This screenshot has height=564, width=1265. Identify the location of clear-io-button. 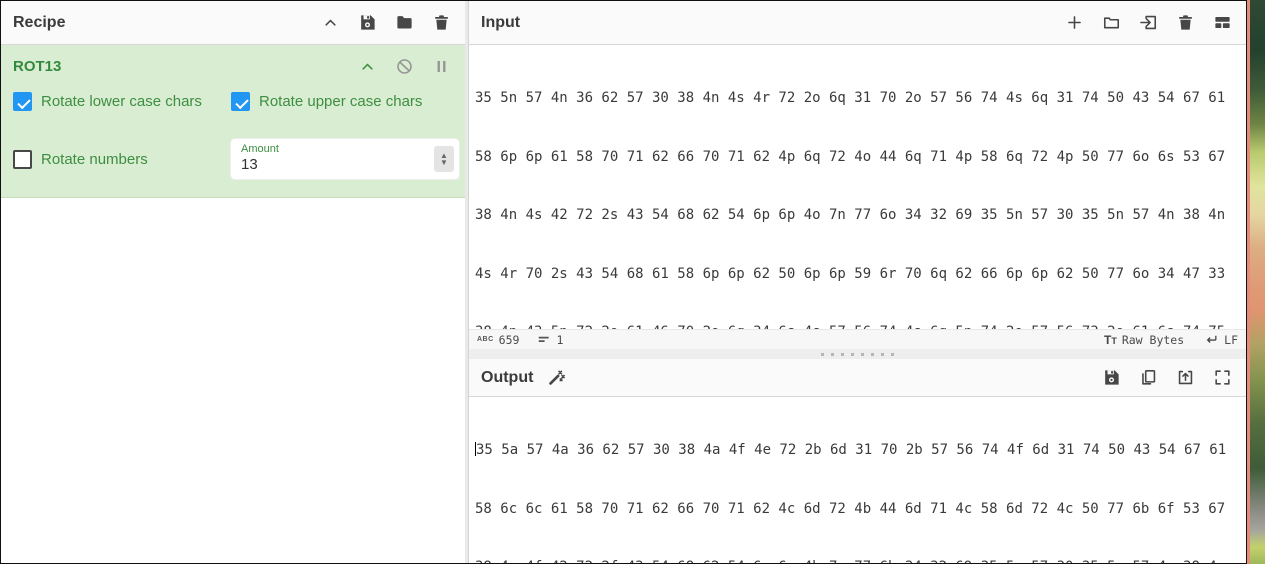
(1185, 22).